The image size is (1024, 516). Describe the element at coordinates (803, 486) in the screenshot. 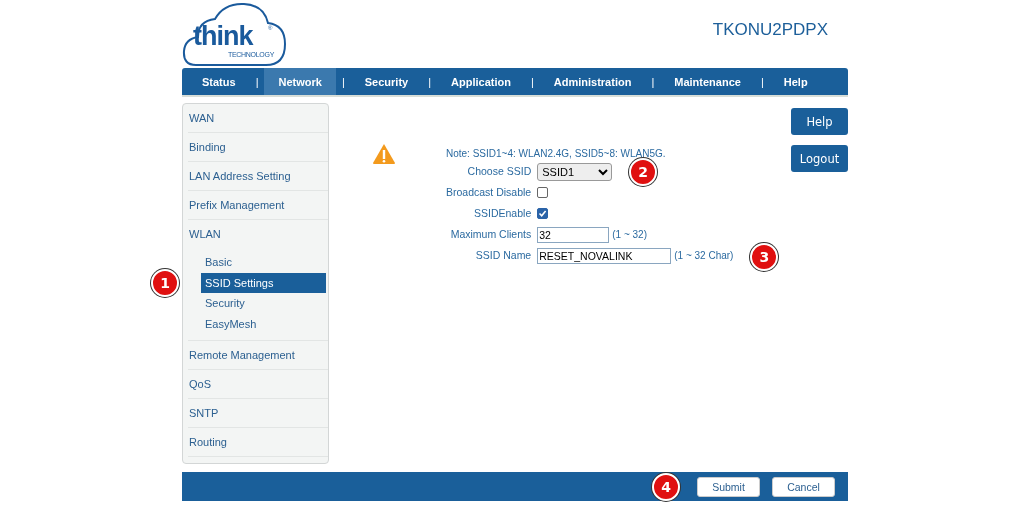

I see `footer-button: Cancel` at that location.